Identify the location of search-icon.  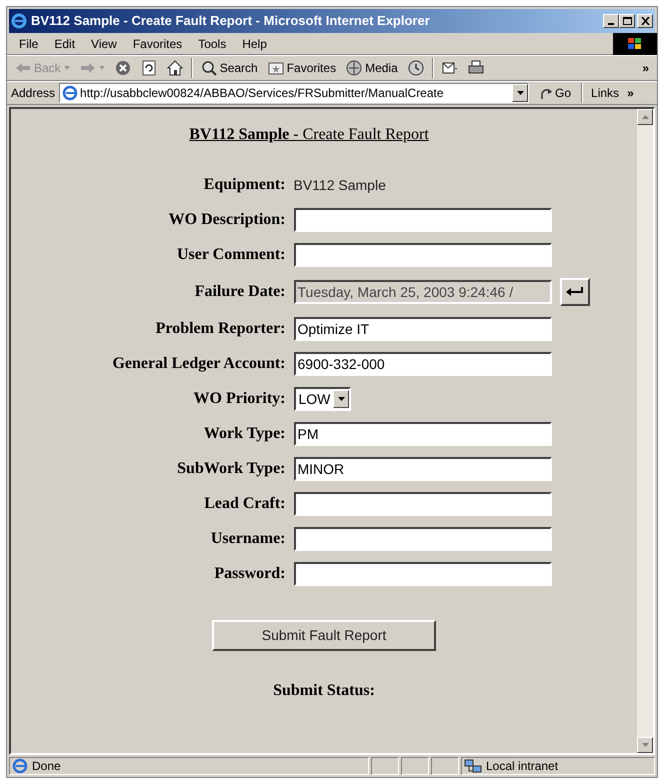
(208, 68).